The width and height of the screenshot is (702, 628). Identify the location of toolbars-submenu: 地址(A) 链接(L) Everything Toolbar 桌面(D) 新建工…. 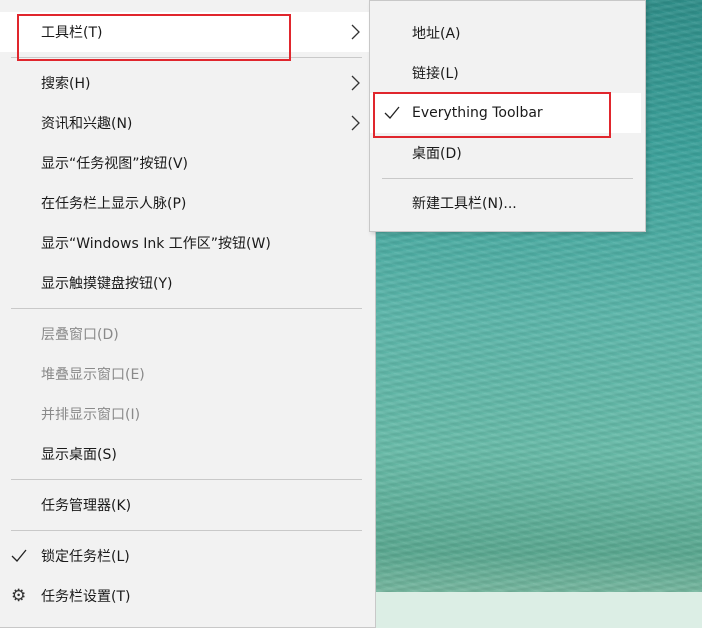
(507, 116).